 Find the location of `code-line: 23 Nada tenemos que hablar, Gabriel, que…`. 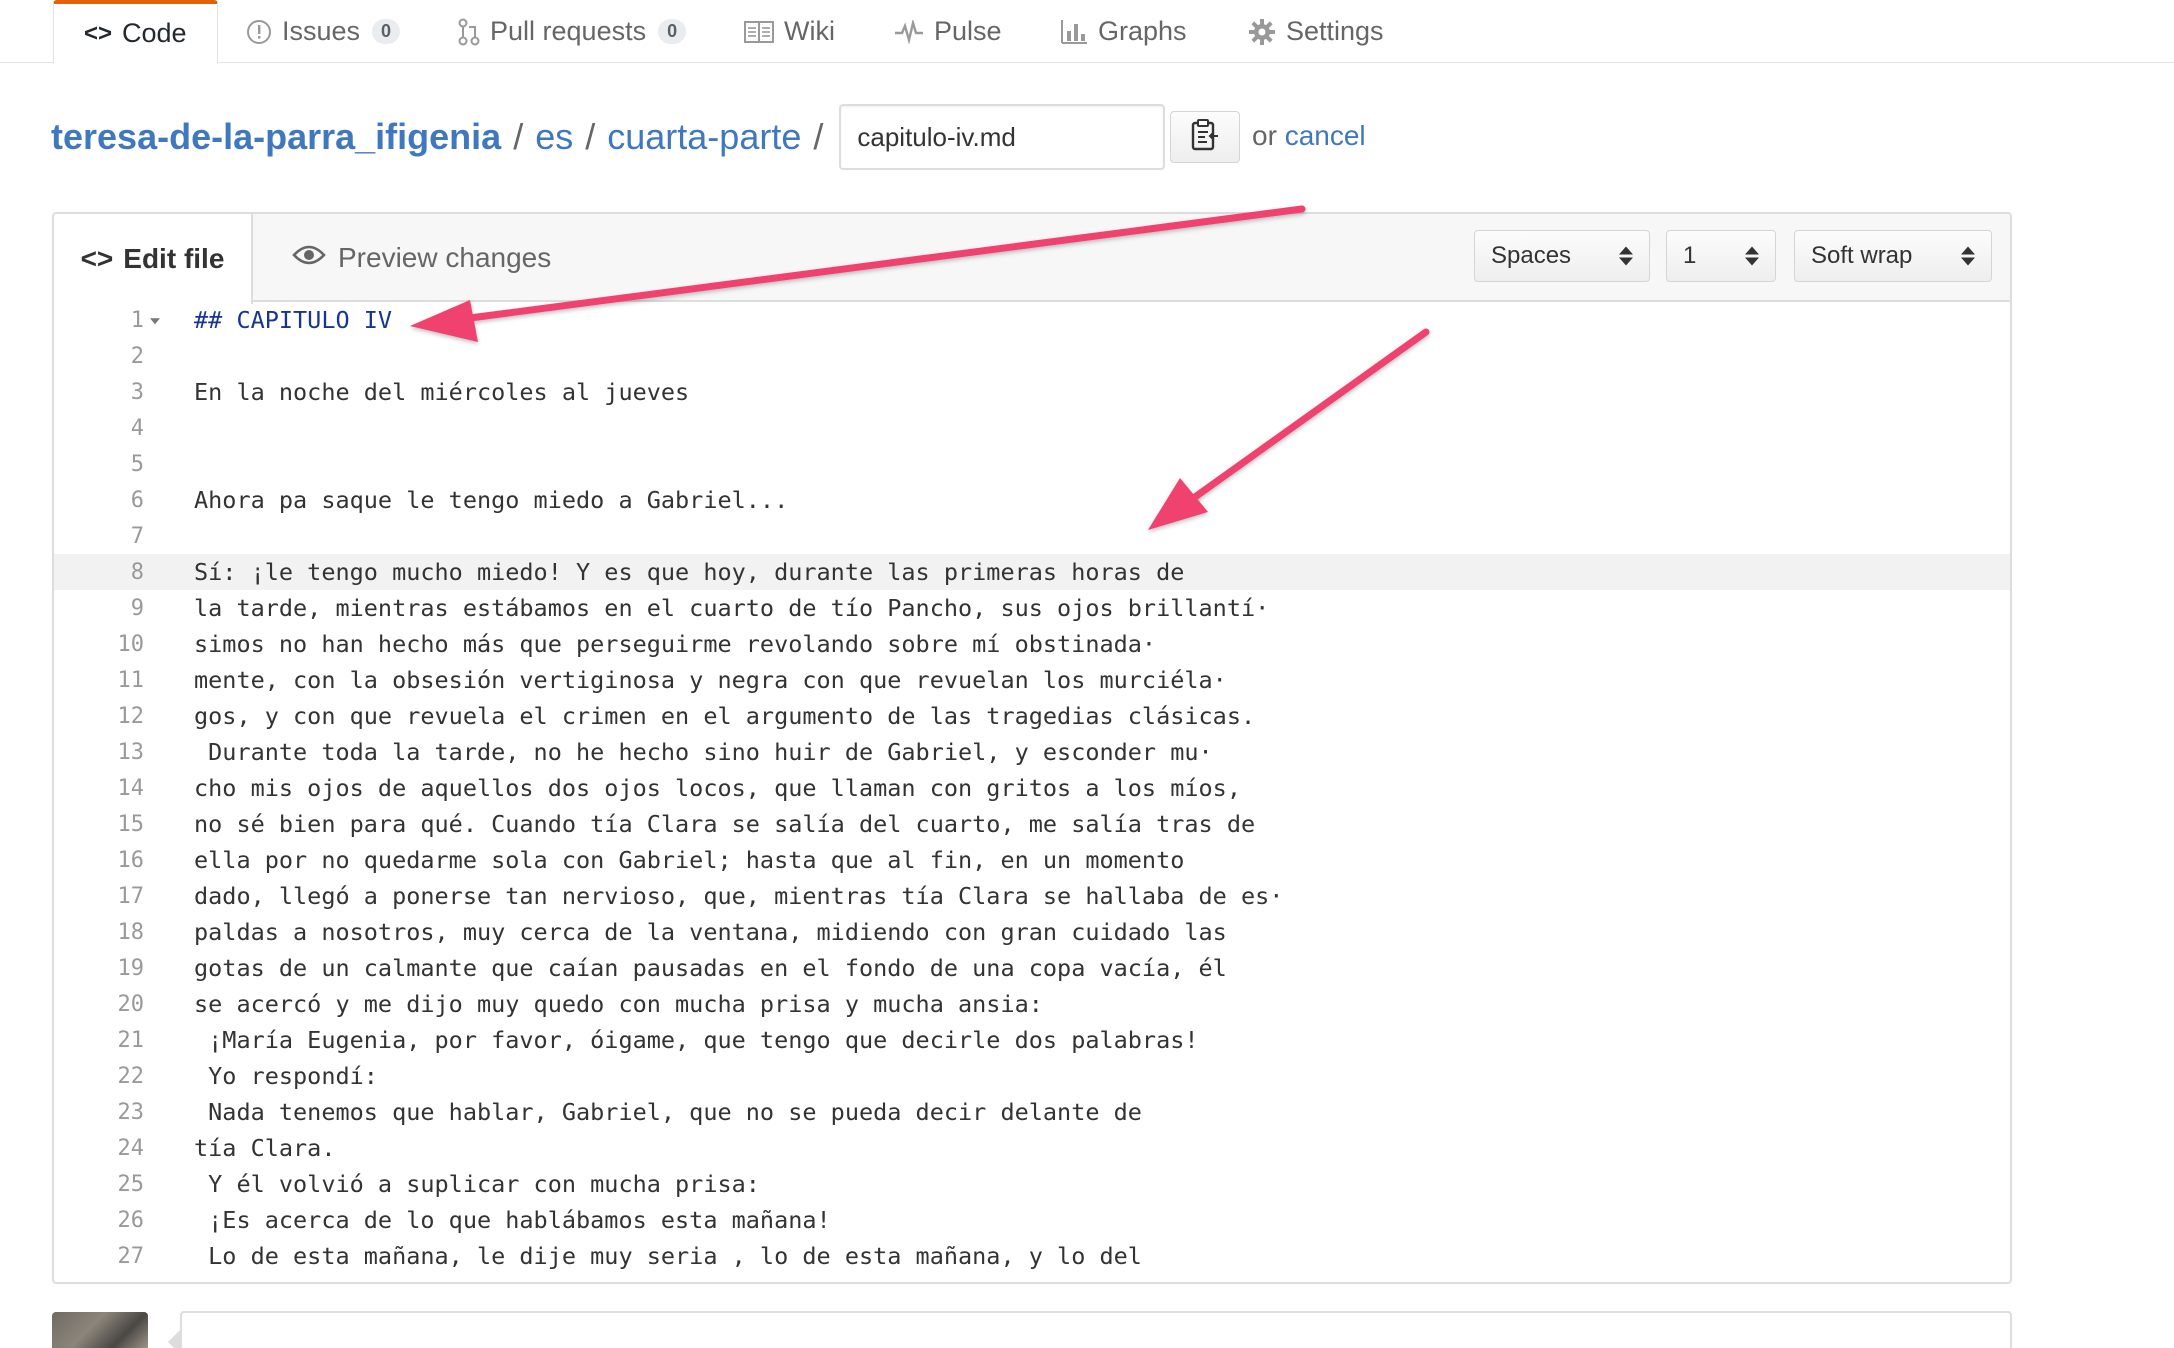

code-line: 23 Nada tenemos que hablar, Gabriel, que… is located at coordinates (1032, 1112).